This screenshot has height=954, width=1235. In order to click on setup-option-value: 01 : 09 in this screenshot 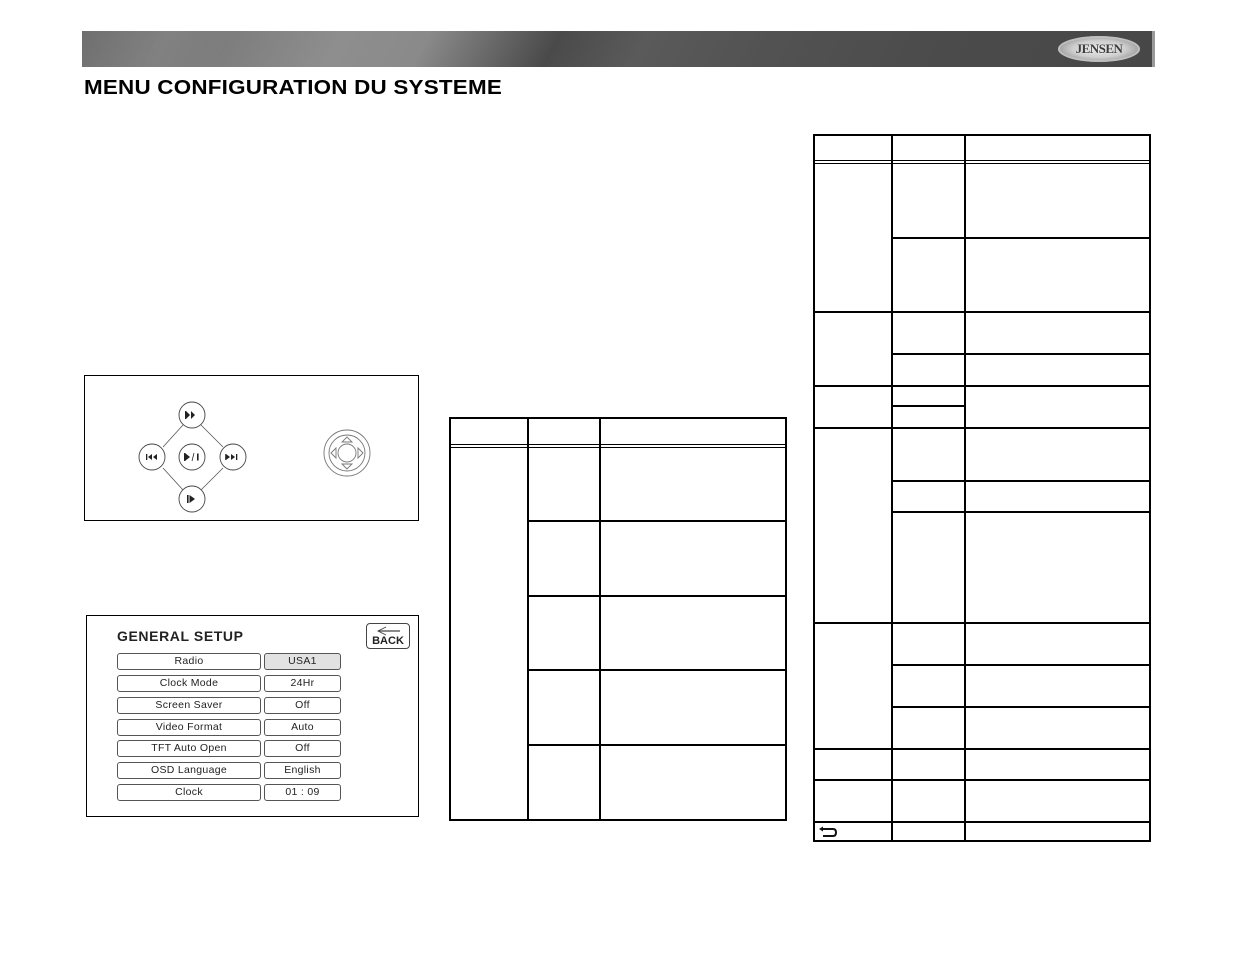, I will do `click(302, 792)`.